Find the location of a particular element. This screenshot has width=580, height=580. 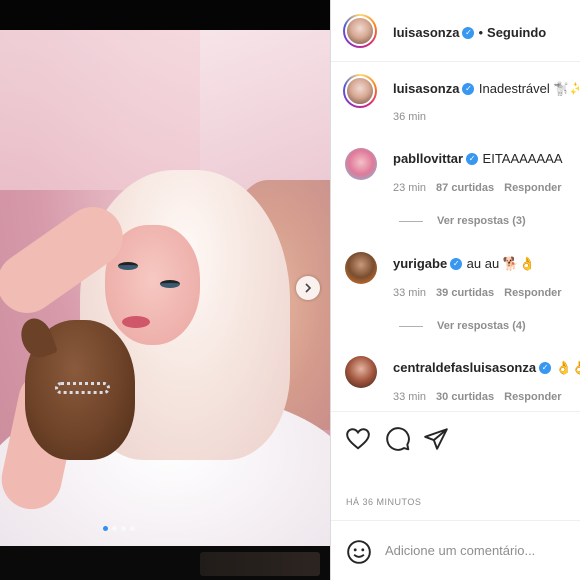

follow-status-button: Seguindo is located at coordinates (516, 32).